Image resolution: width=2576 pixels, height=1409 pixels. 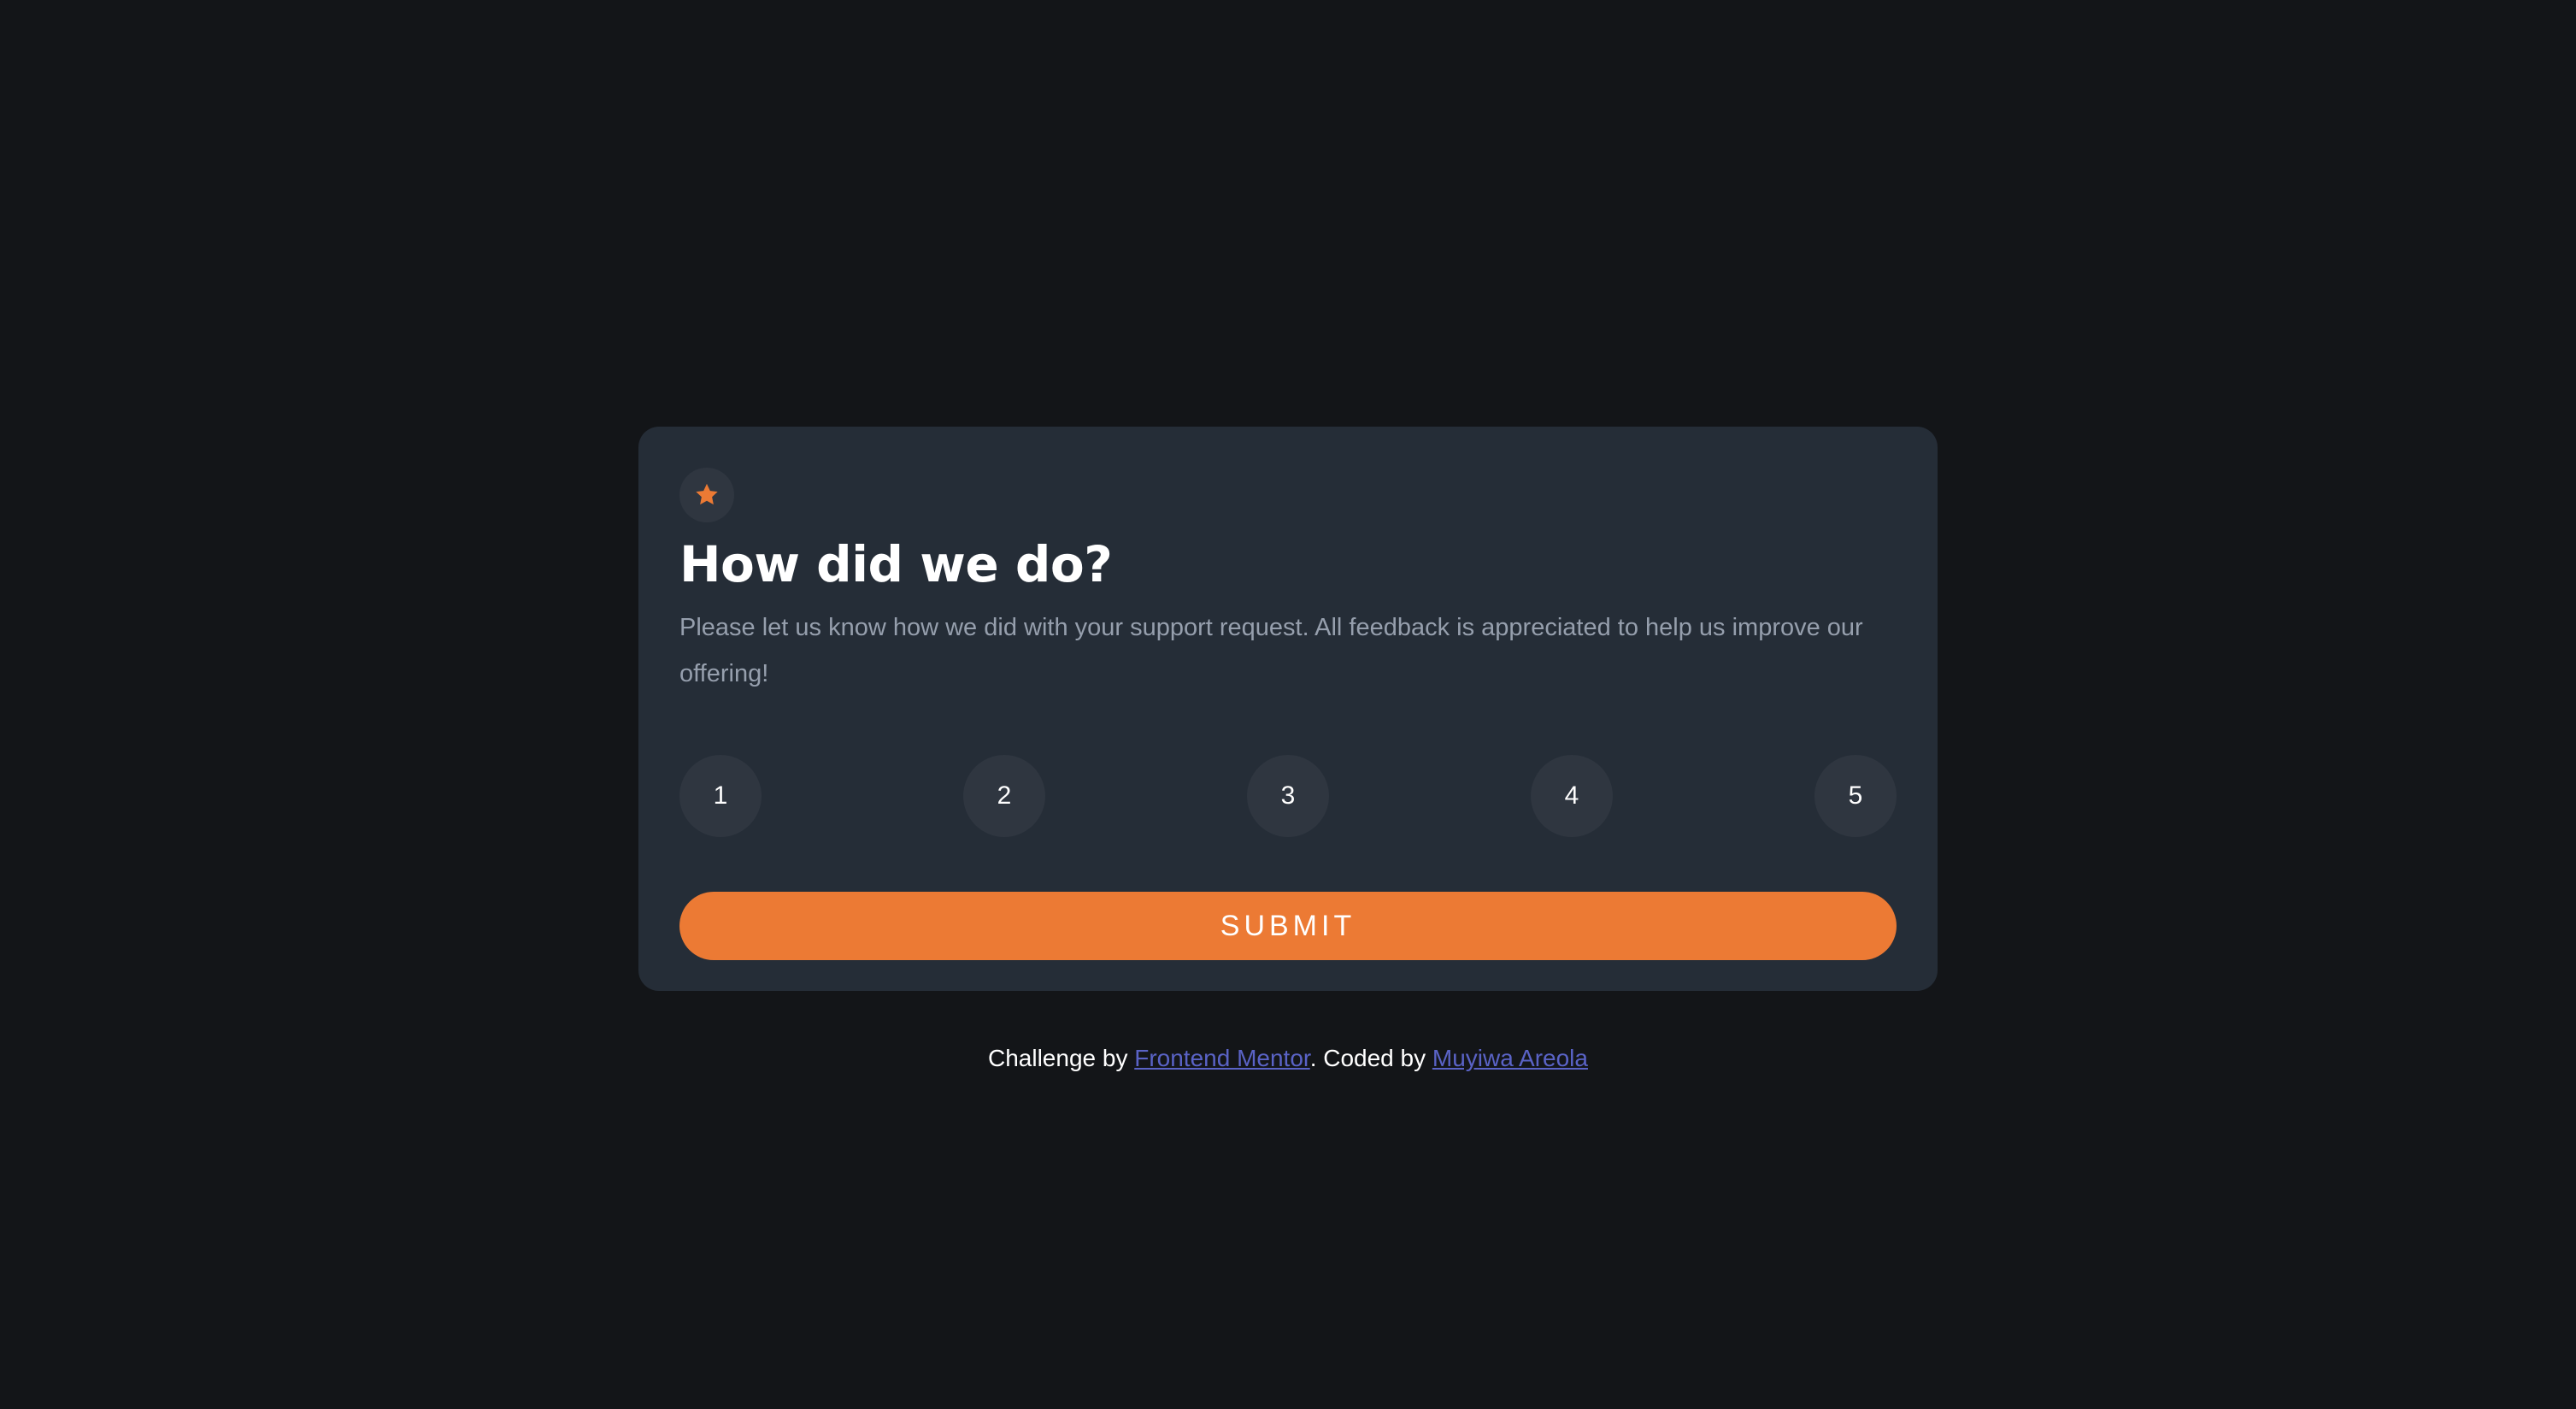 I want to click on star-badge, so click(x=706, y=495).